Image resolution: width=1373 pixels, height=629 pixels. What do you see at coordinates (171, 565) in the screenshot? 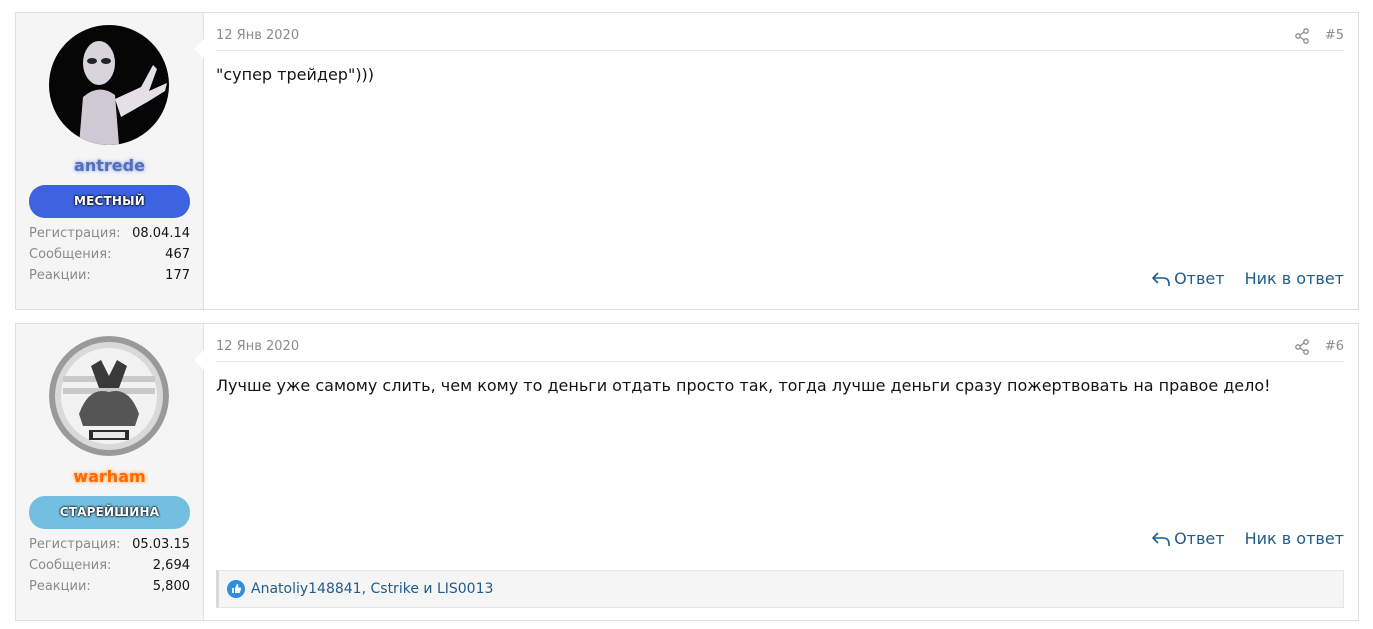
I see `stat-value: 2,694` at bounding box center [171, 565].